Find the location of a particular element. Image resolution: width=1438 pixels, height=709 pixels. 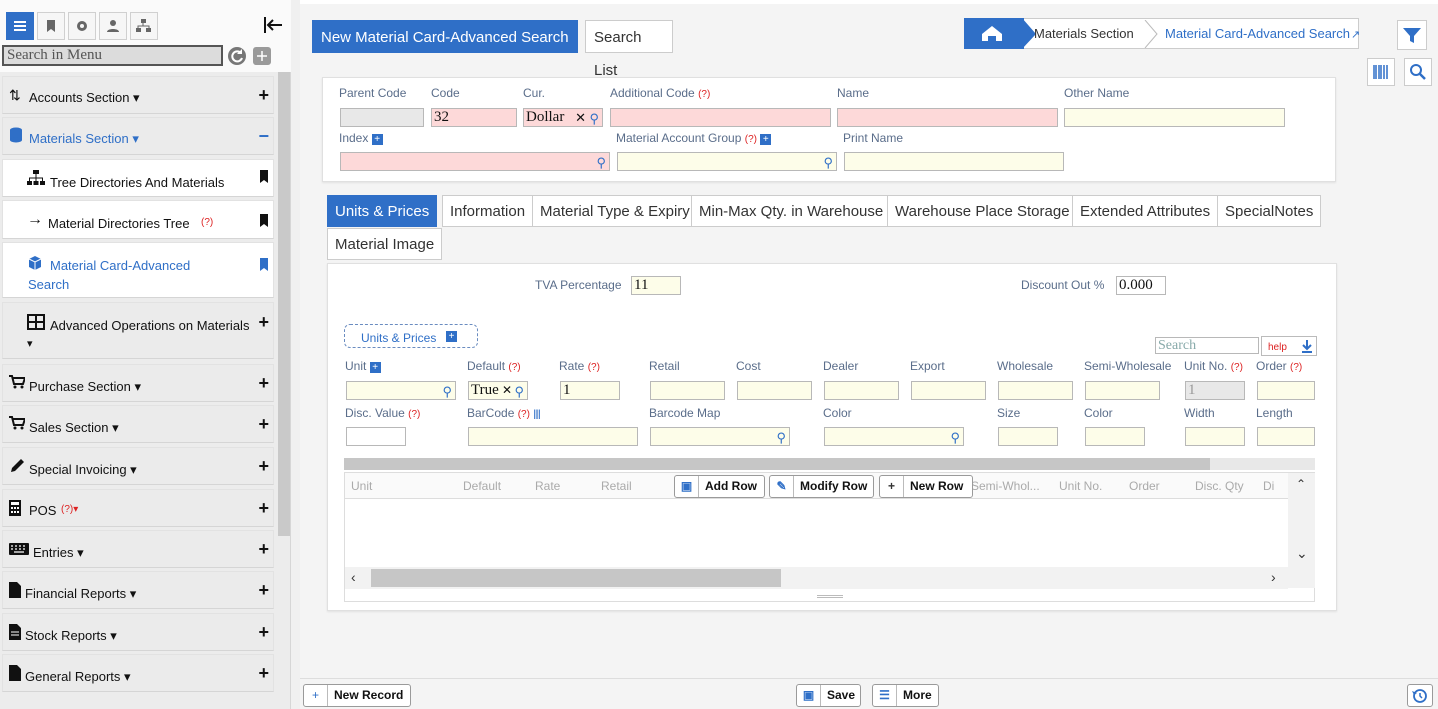

grid-col-unit-no: Unit No. is located at coordinates (1080, 486).